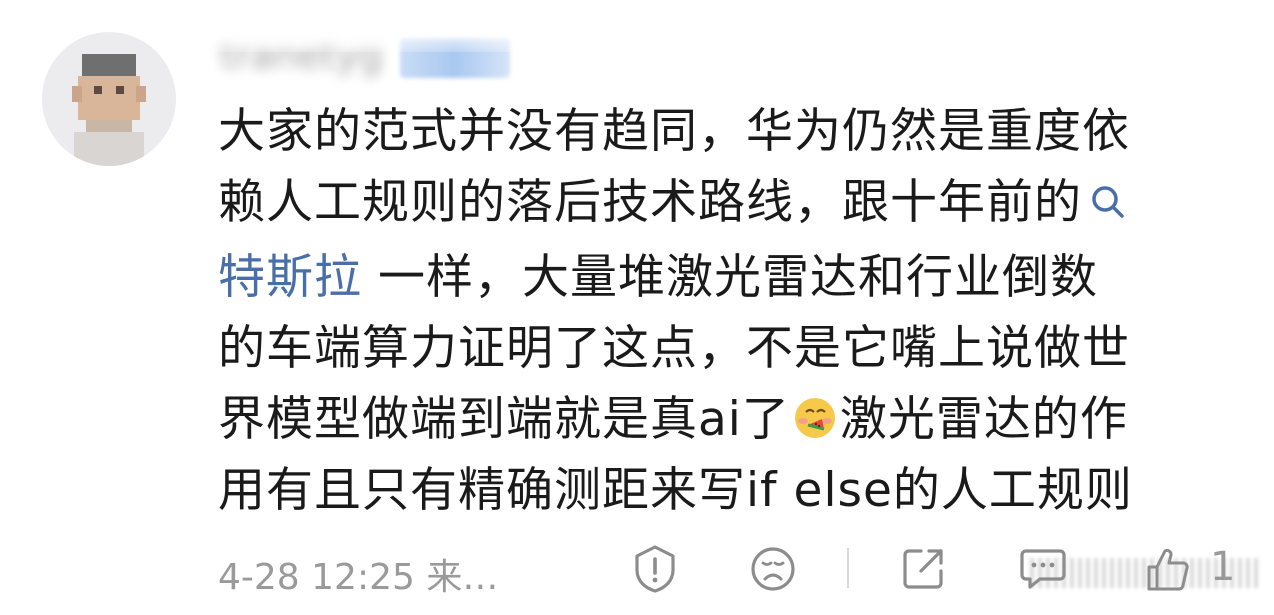  Describe the element at coordinates (730, 277) in the screenshot. I see `comment-line-text: 一样，大量堆激光雷达和行业倒数` at that location.